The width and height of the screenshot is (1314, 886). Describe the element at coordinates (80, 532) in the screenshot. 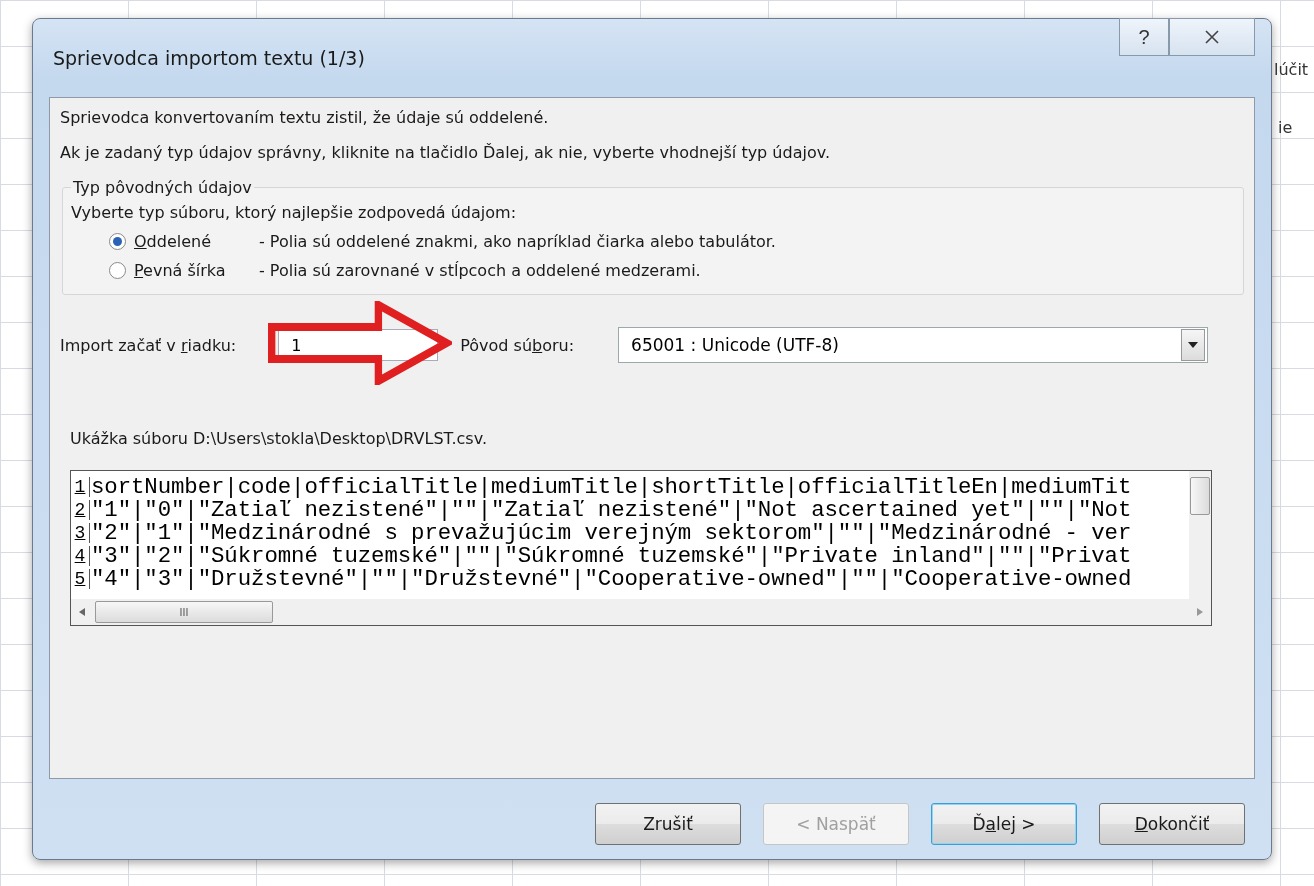

I see `line-number: 3` at that location.